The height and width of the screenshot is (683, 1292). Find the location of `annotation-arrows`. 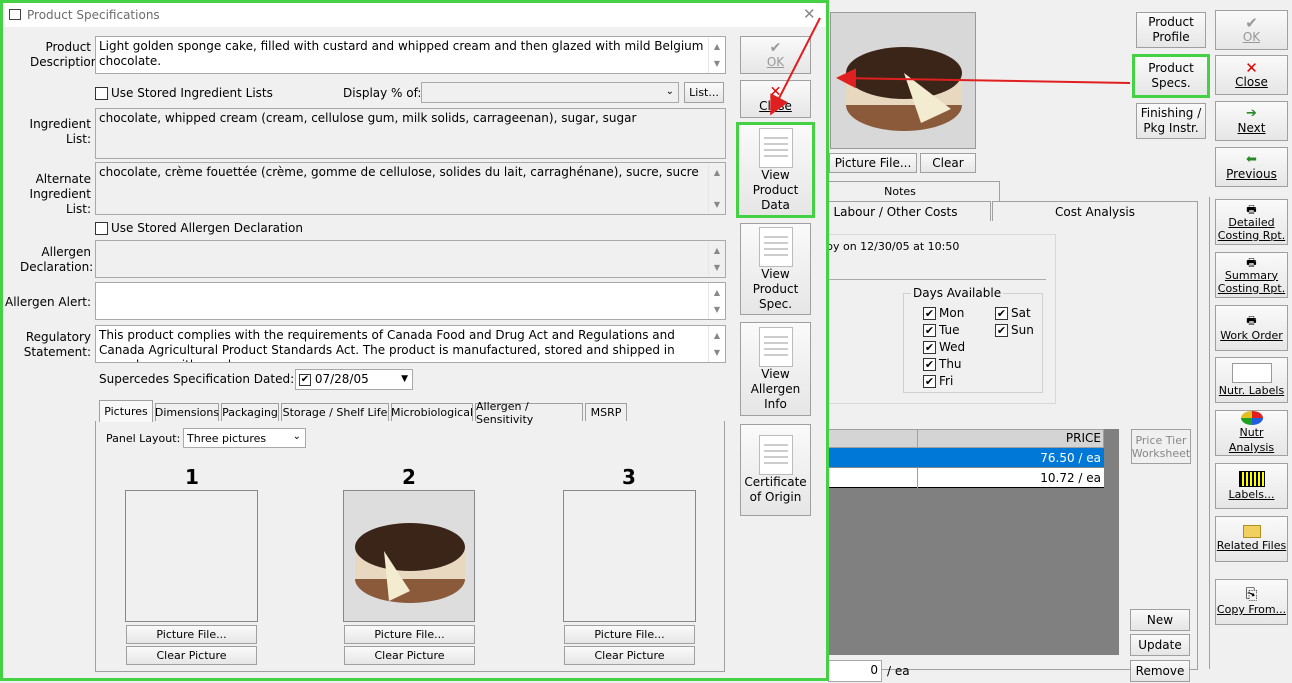

annotation-arrows is located at coordinates (950, 66).